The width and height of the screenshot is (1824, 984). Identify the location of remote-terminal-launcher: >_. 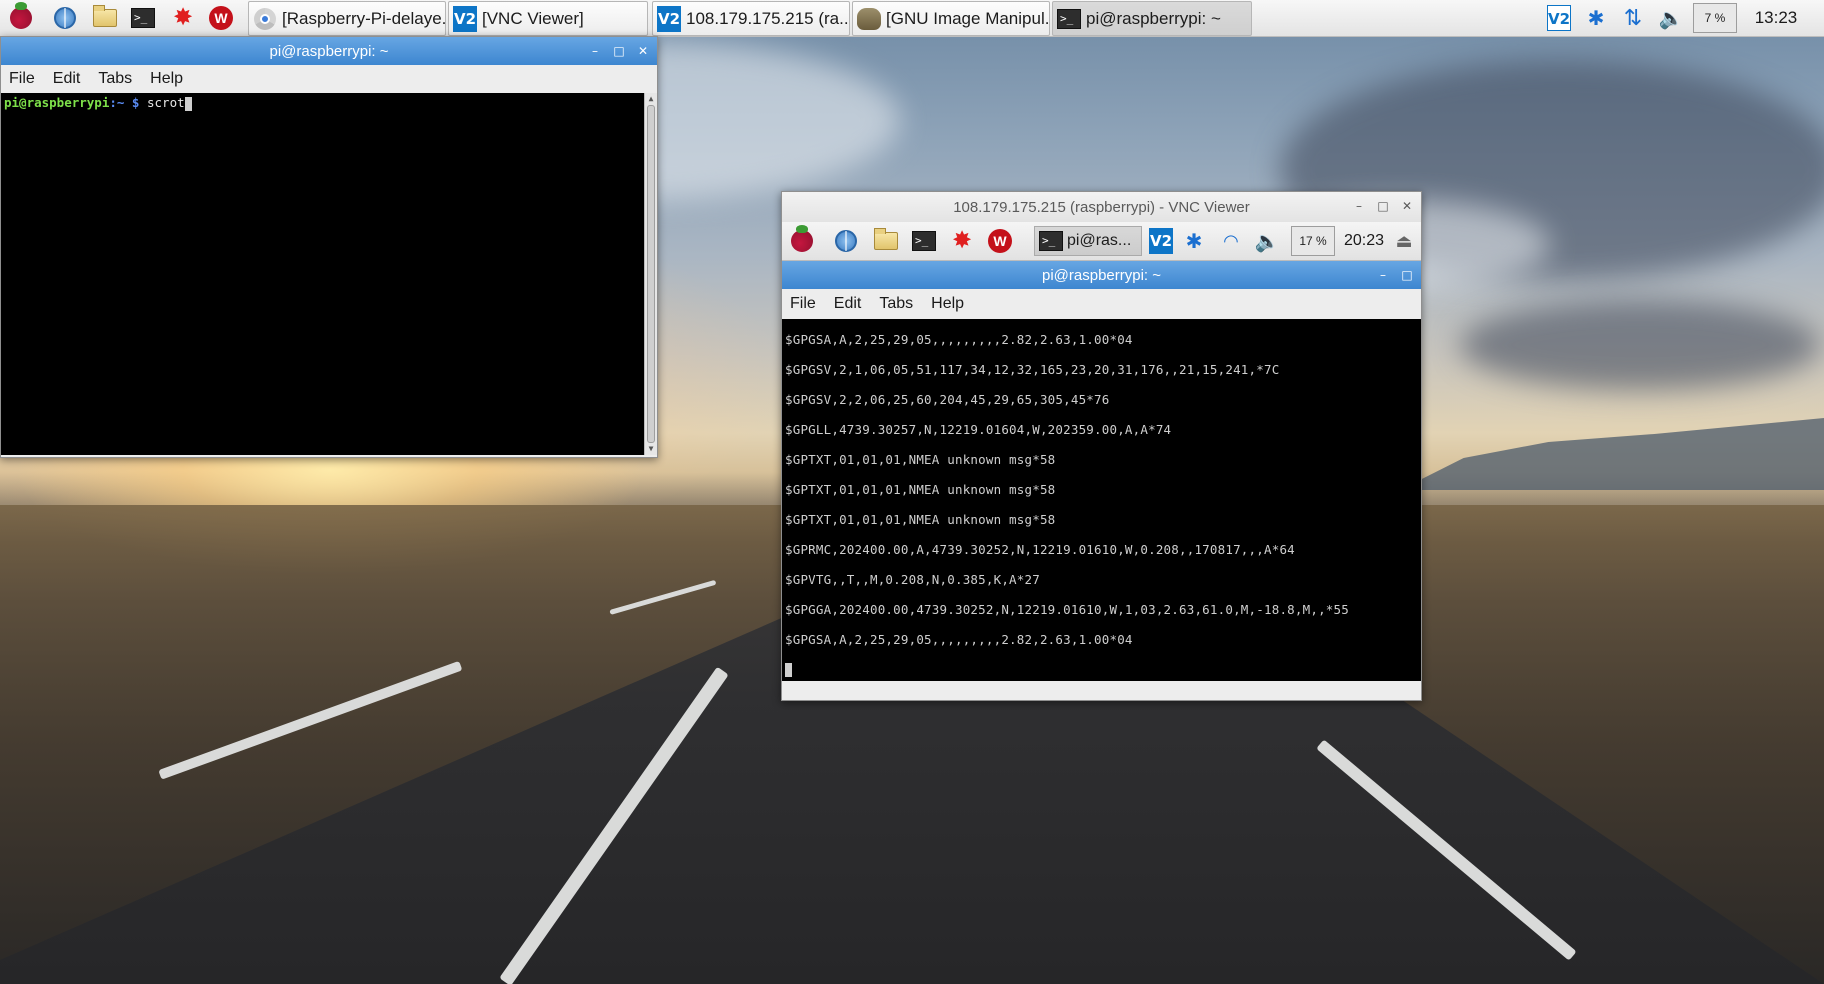
(924, 241).